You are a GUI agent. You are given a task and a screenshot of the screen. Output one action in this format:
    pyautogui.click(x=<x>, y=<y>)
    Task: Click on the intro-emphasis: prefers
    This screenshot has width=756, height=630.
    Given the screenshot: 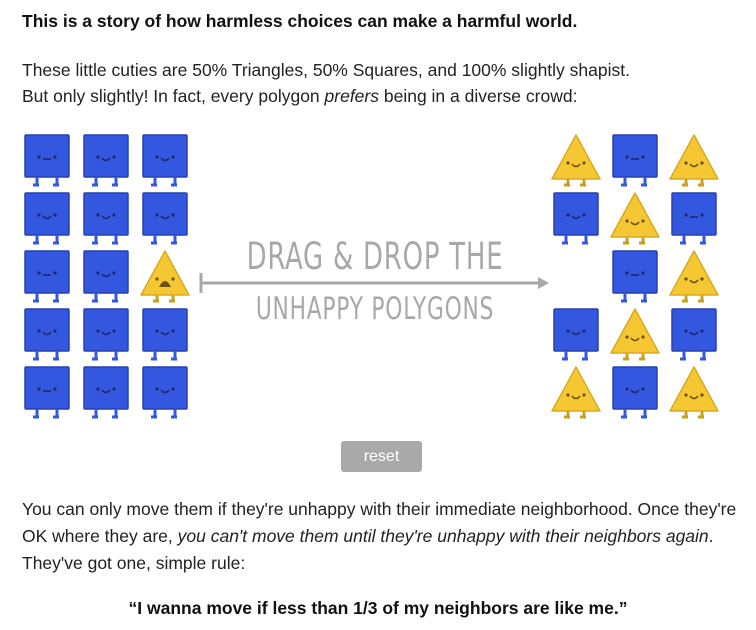 What is the action you would take?
    pyautogui.click(x=351, y=96)
    